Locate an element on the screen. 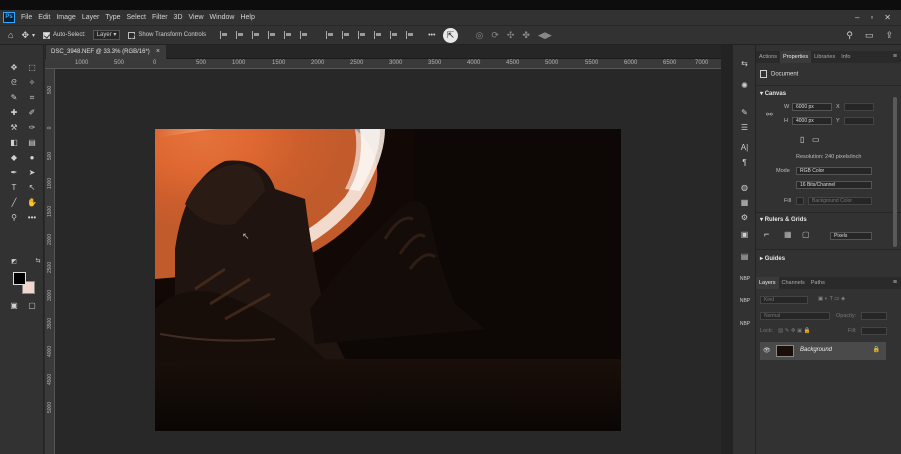  align-top-icon is located at coordinates (272, 35).